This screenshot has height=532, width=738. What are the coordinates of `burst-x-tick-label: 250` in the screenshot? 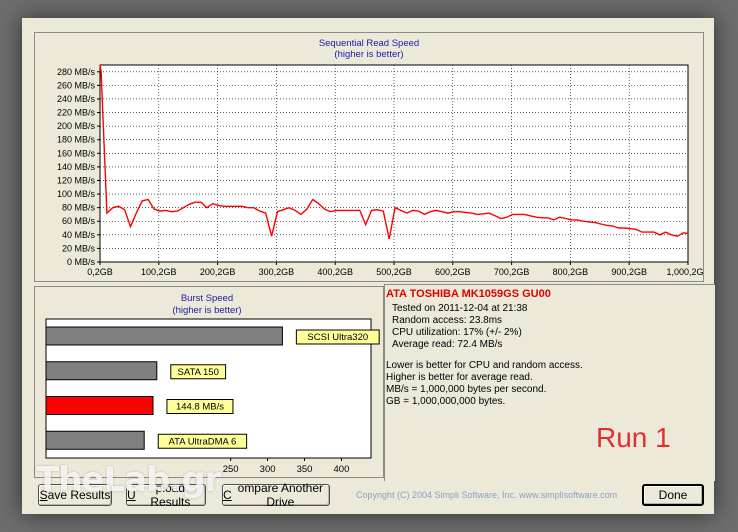 It's located at (231, 469).